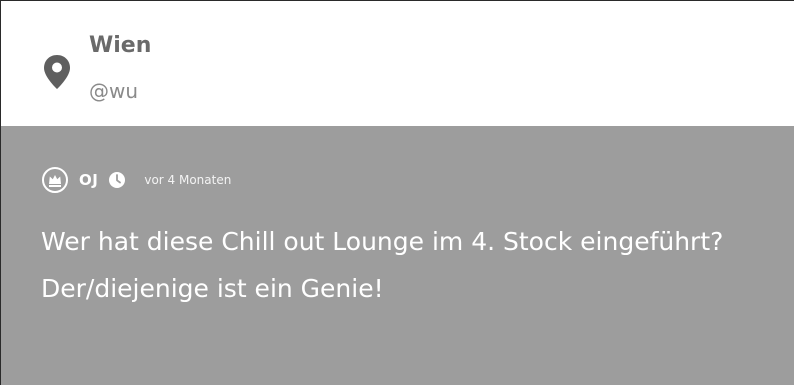 This screenshot has width=794, height=385. Describe the element at coordinates (136, 180) in the screenshot. I see `post-meta: OJ vor 4 Monaten` at that location.